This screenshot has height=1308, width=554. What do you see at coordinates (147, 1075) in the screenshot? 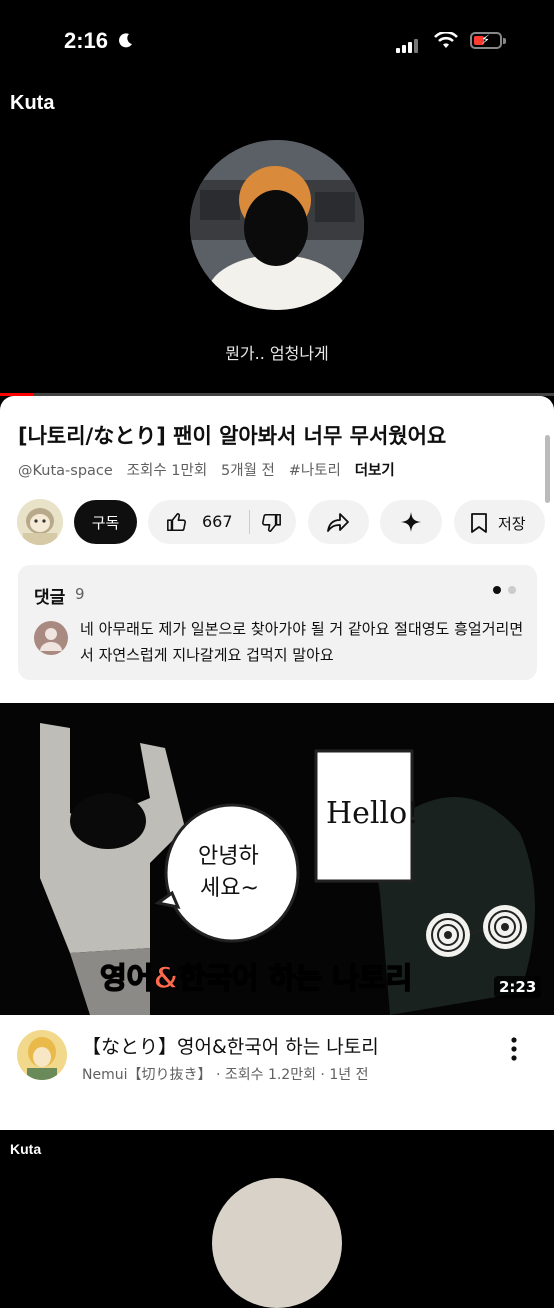
I see `next-channel-name: Nemui【切り抜き】` at bounding box center [147, 1075].